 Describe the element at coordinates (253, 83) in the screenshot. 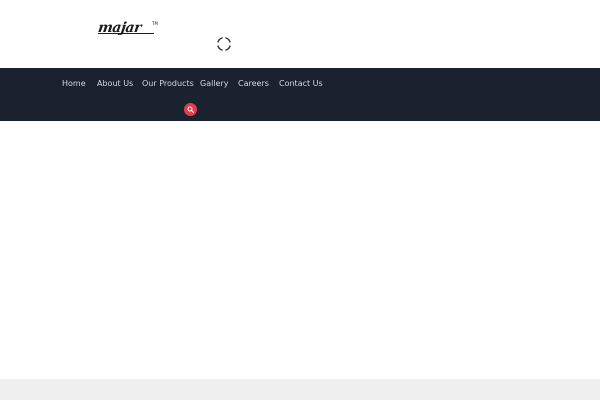

I see `nav-item-careers: Careers` at that location.